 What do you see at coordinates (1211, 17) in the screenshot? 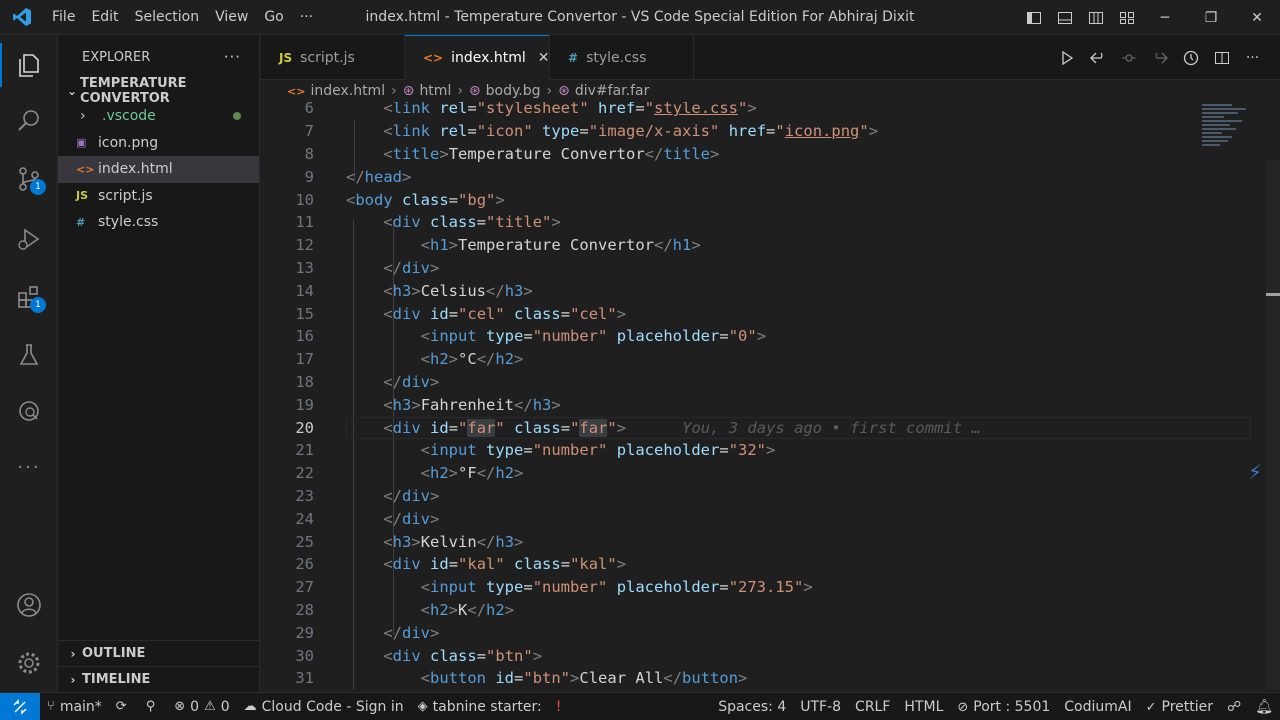
I see `restore-icon: ❐` at bounding box center [1211, 17].